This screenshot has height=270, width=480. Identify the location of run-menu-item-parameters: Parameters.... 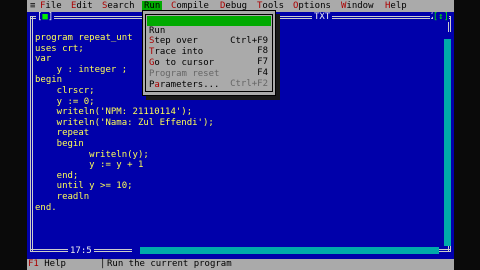
(209, 80).